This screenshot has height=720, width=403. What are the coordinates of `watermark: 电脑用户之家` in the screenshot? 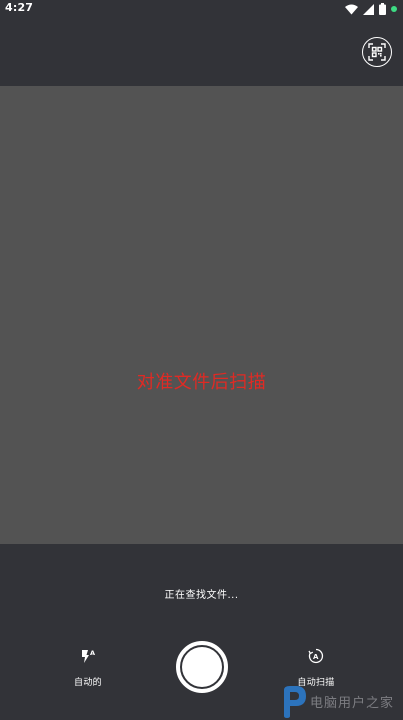 It's located at (341, 702).